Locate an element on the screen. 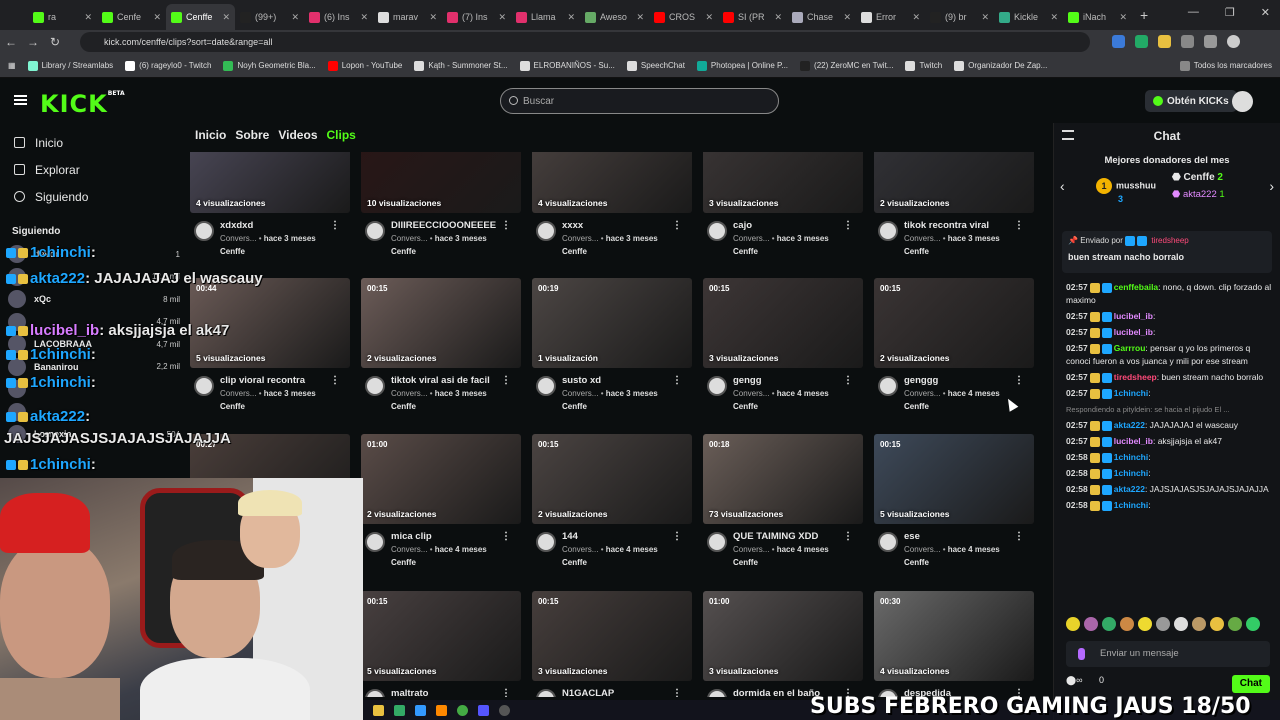 The height and width of the screenshot is (720, 1280). forward-icon: → is located at coordinates (33, 42).